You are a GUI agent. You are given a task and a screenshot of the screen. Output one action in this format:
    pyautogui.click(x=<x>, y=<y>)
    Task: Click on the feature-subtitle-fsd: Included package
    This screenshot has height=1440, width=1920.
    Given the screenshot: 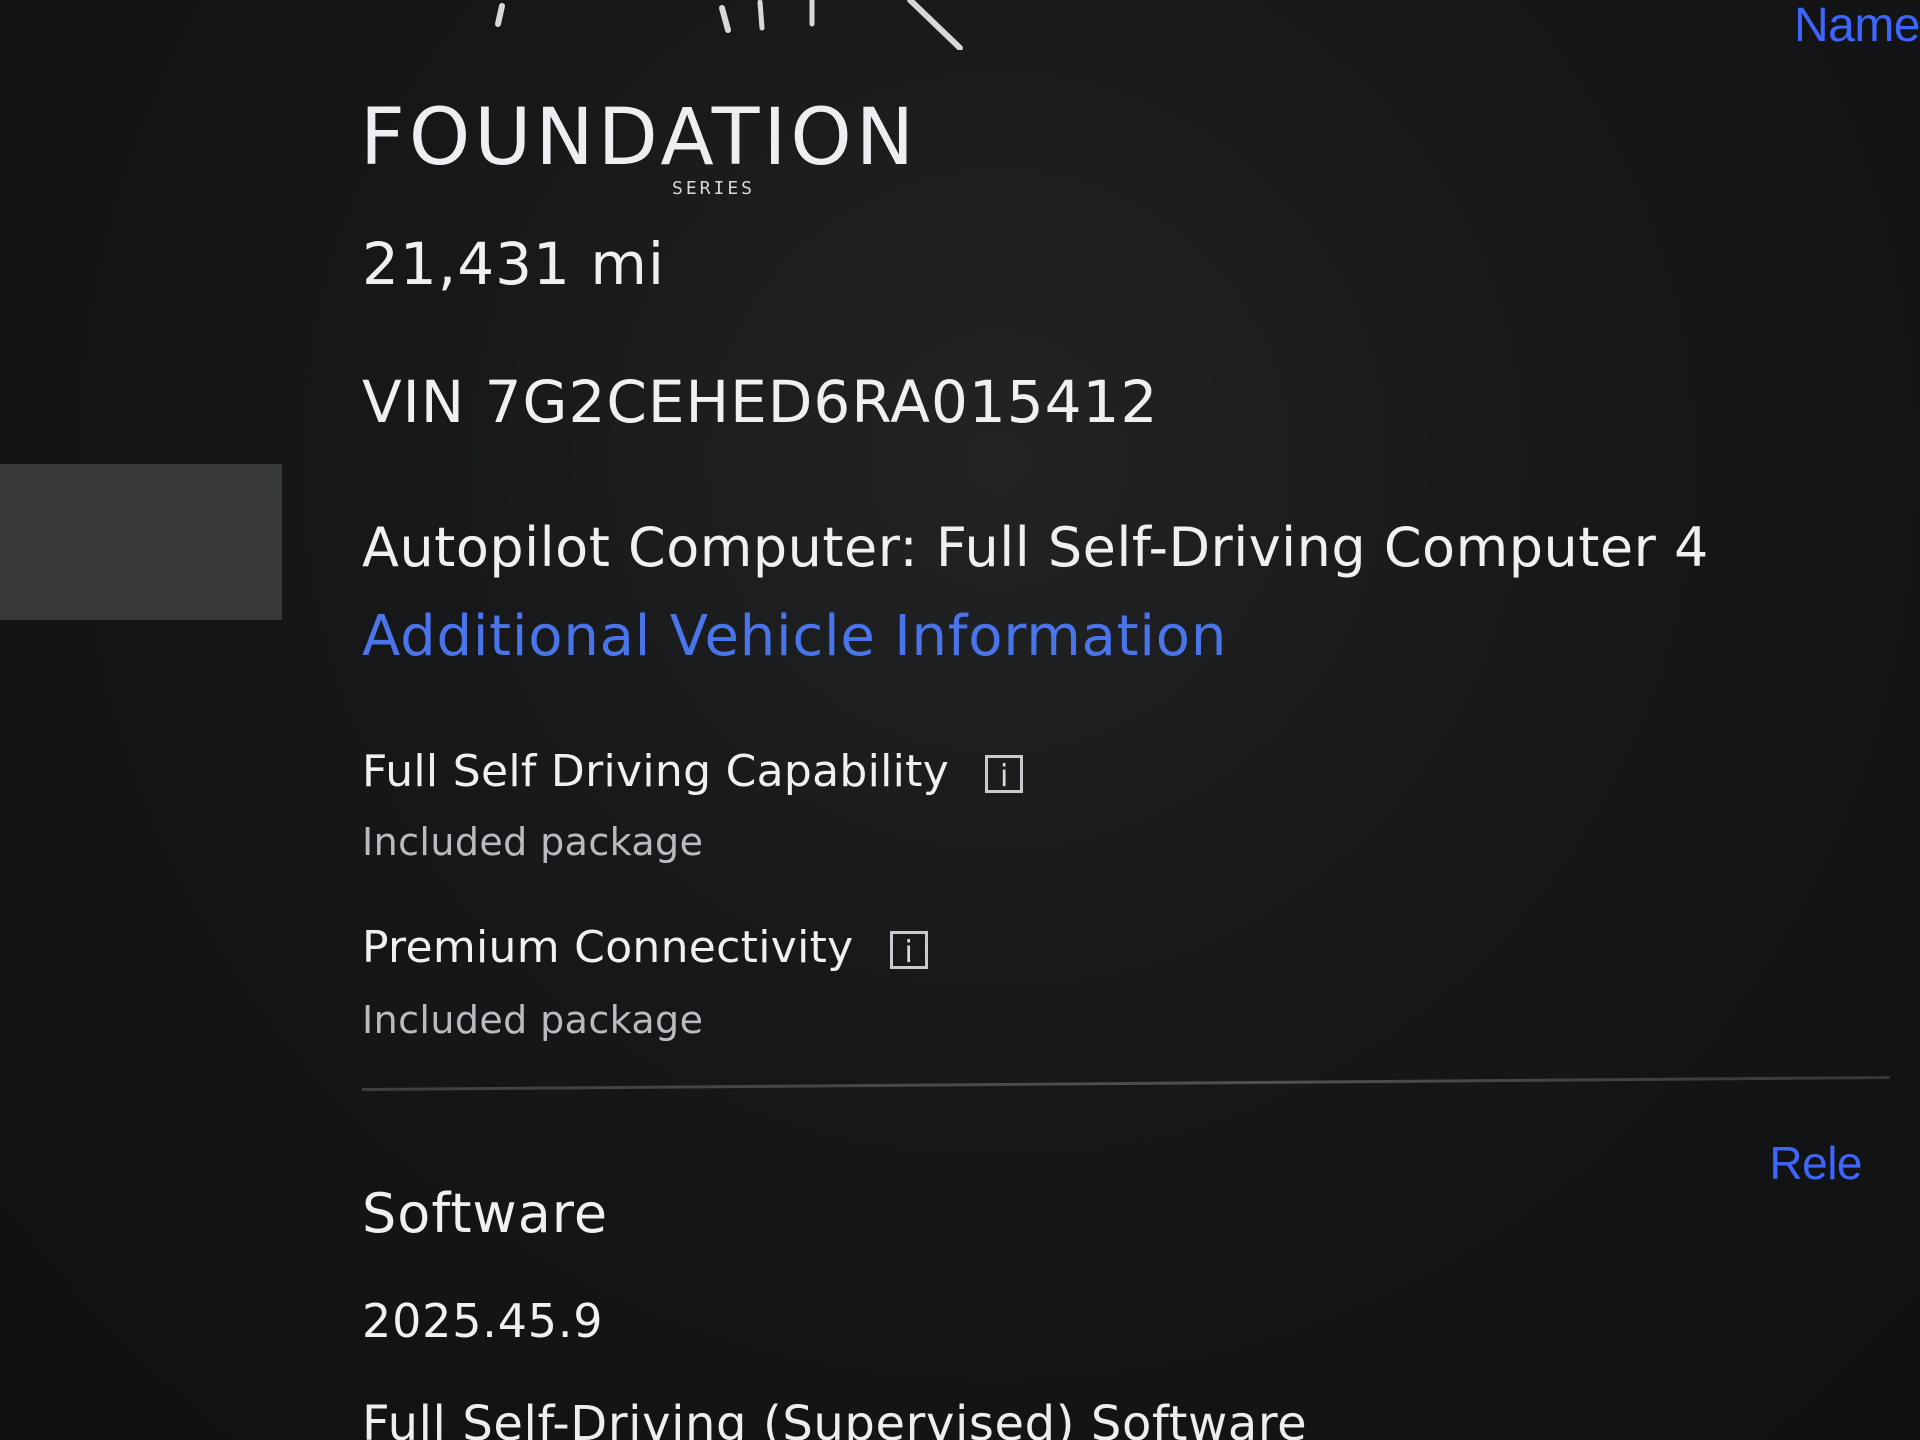 What is the action you would take?
    pyautogui.click(x=533, y=842)
    